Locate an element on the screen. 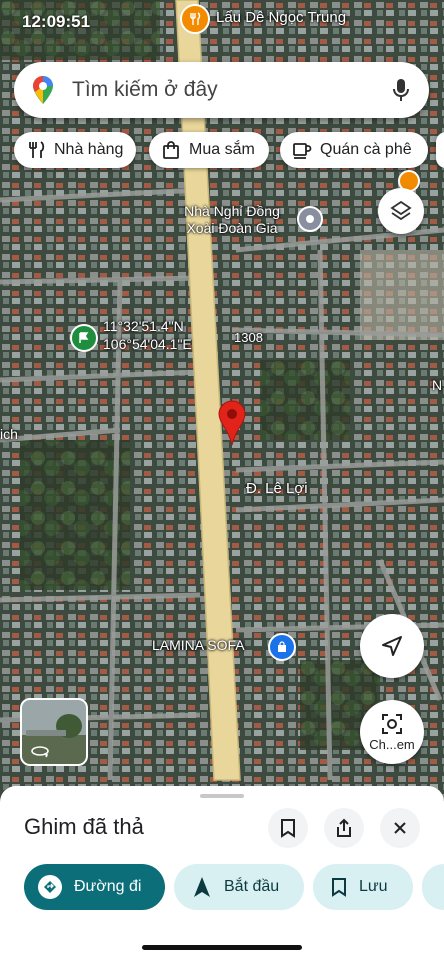 The image size is (444, 960). explore-label: Ch...em is located at coordinates (392, 744).